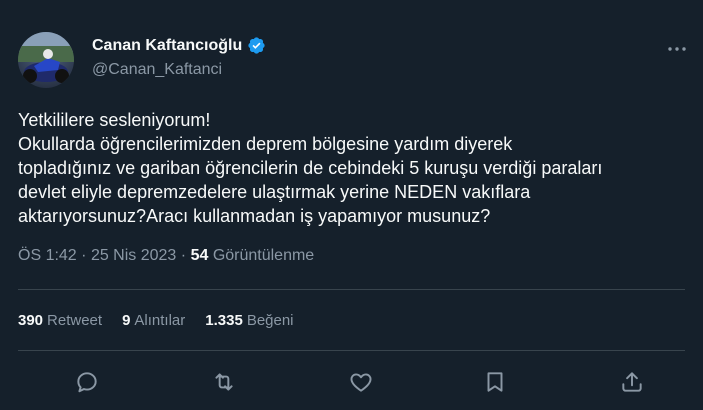  What do you see at coordinates (46, 60) in the screenshot?
I see `avatar` at bounding box center [46, 60].